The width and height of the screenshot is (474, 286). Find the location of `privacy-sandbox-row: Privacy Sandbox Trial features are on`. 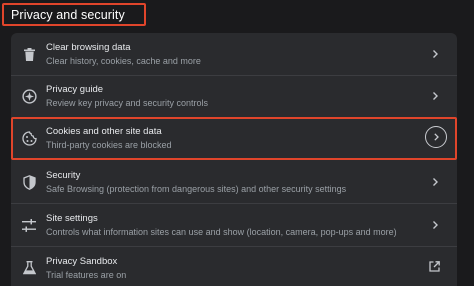

privacy-sandbox-row: Privacy Sandbox Trial features are on is located at coordinates (234, 266).